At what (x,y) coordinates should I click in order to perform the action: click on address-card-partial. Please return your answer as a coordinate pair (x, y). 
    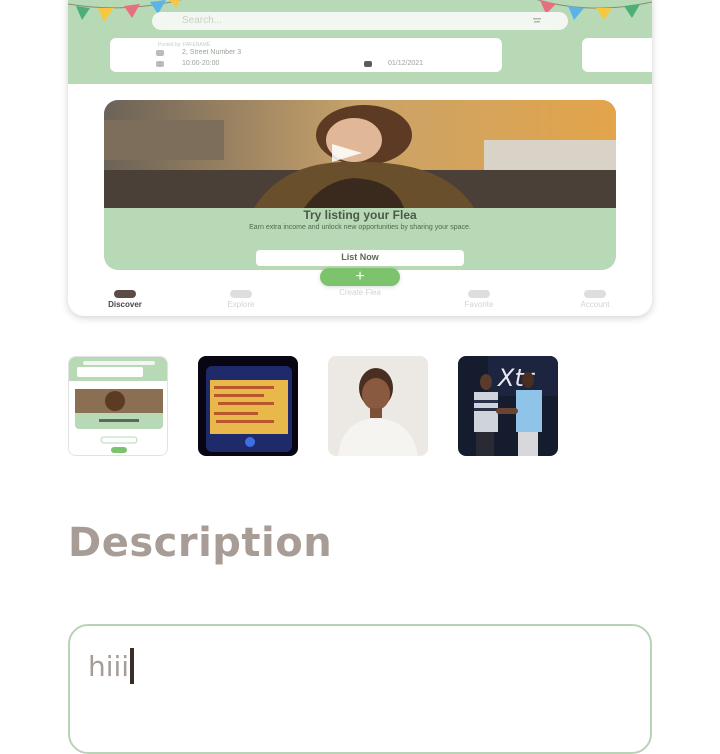
    Looking at the image, I should click on (617, 55).